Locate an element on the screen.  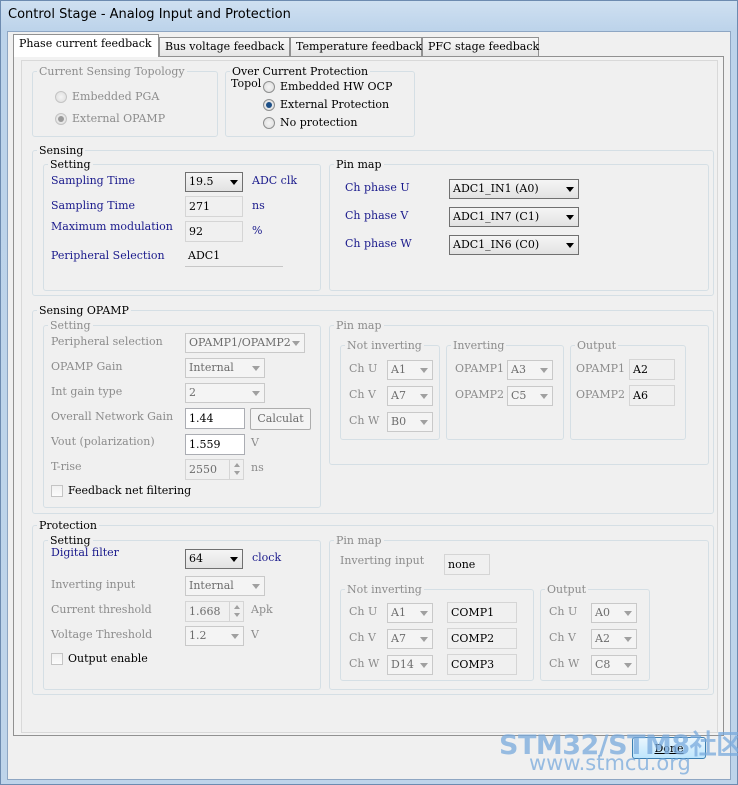
ch-phase-w-select: ADC1_IN6 (C0) is located at coordinates (514, 245).